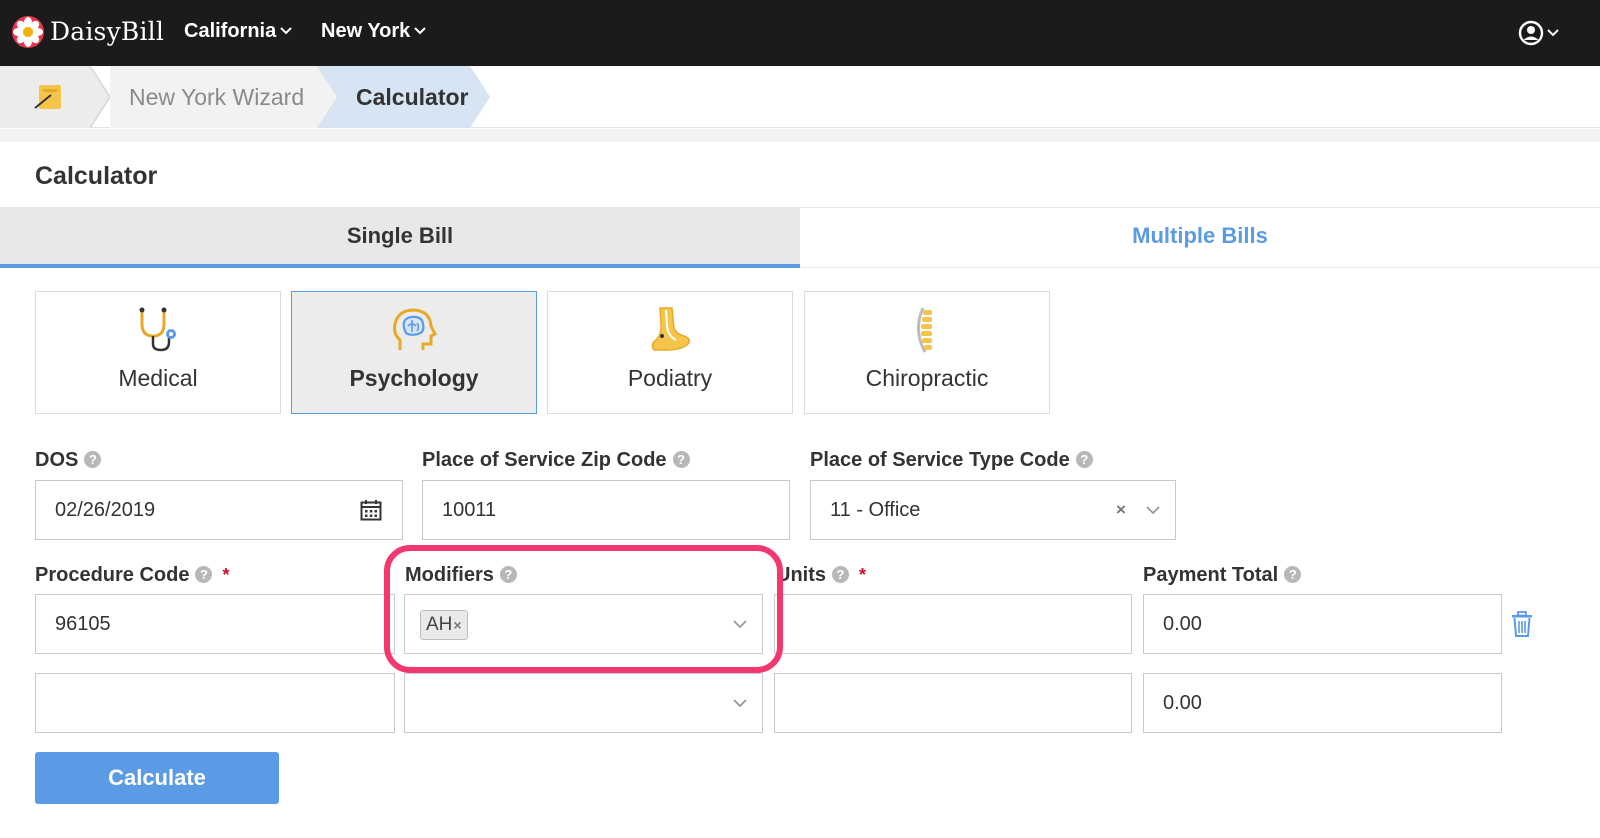  I want to click on nav-menu-label: California, so click(230, 31).